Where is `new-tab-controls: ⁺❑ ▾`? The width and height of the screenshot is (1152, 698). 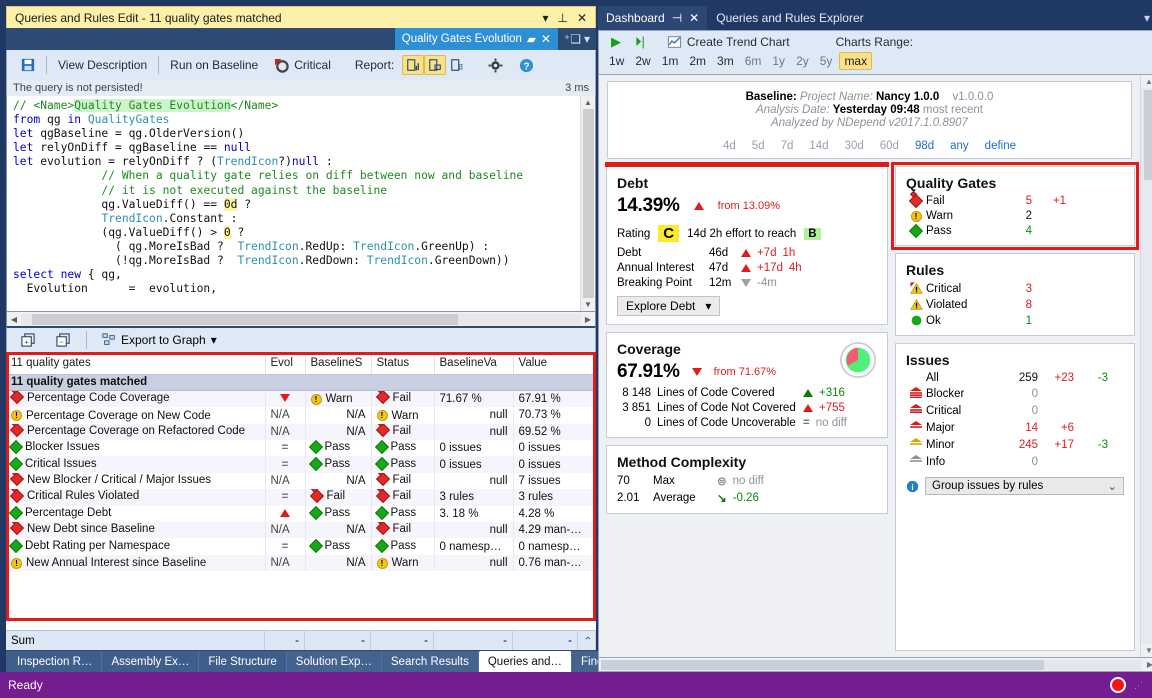
new-tab-controls: ⁺❑ ▾ is located at coordinates (576, 39).